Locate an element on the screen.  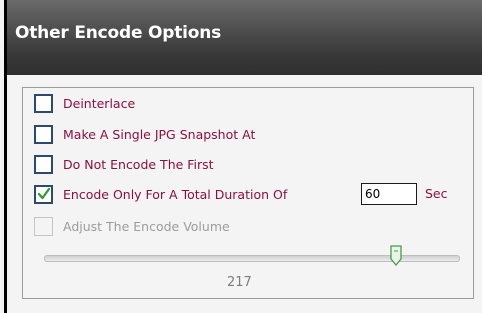
checkmark-icon is located at coordinates (44, 193).